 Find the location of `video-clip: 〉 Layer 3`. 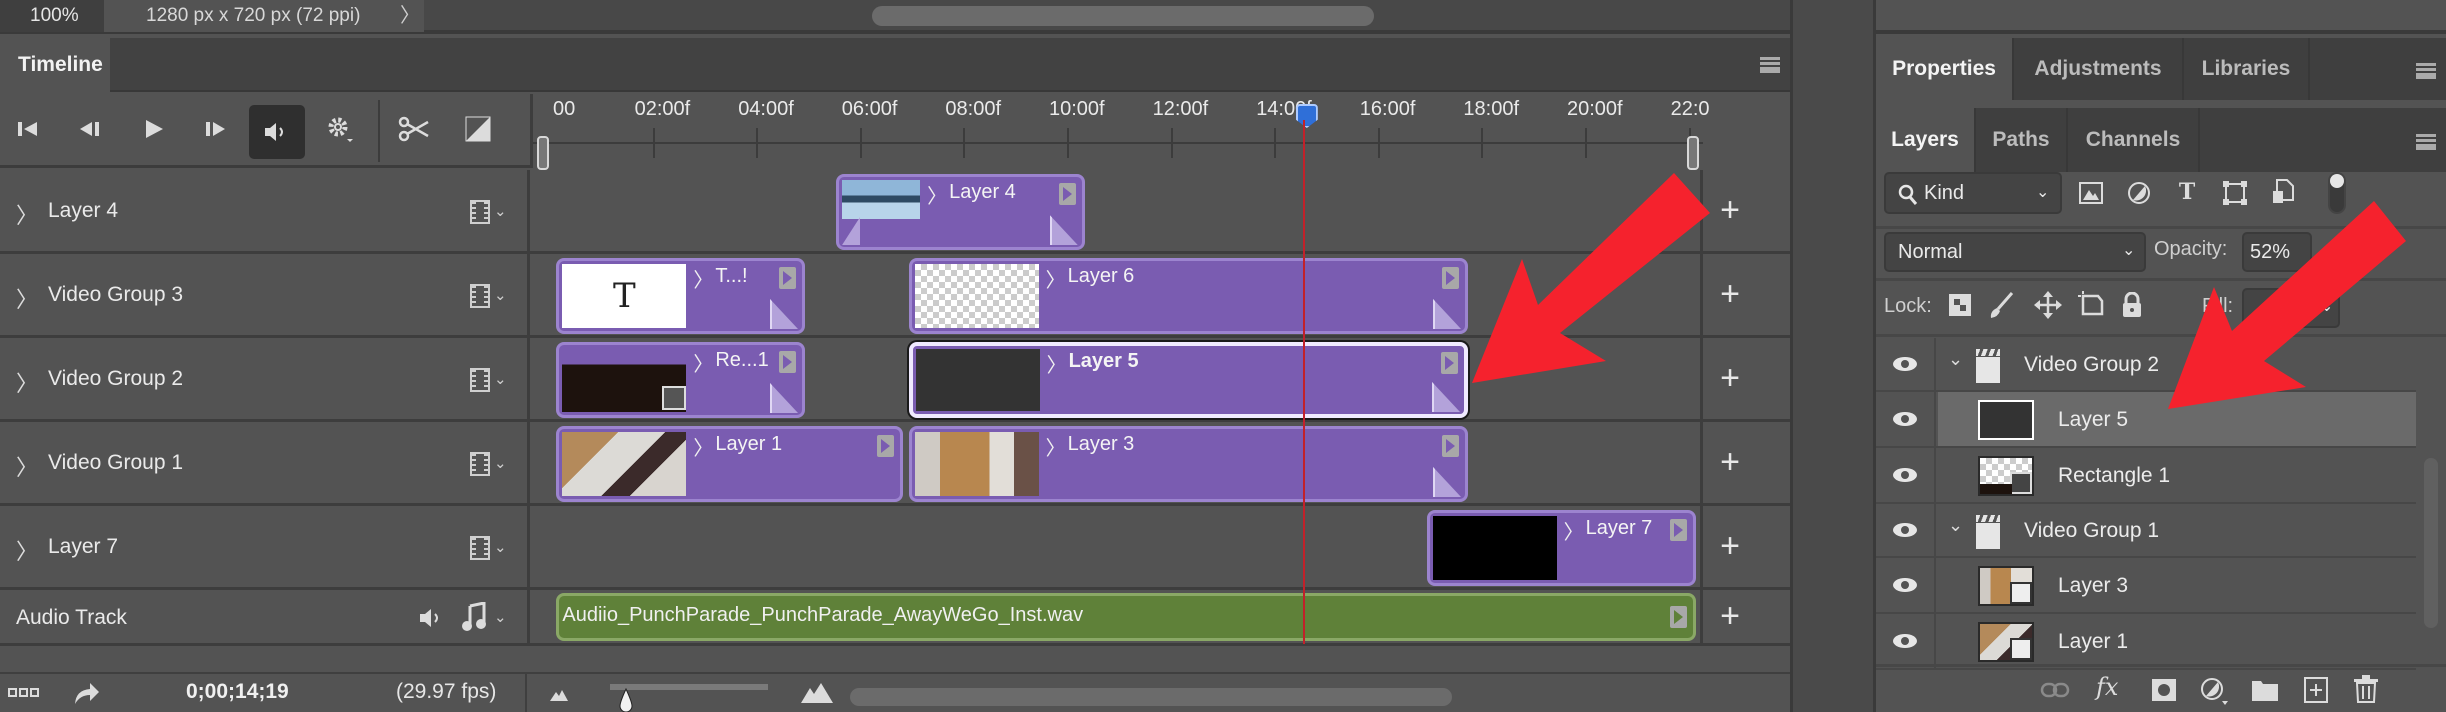

video-clip: 〉 Layer 3 is located at coordinates (1188, 464).